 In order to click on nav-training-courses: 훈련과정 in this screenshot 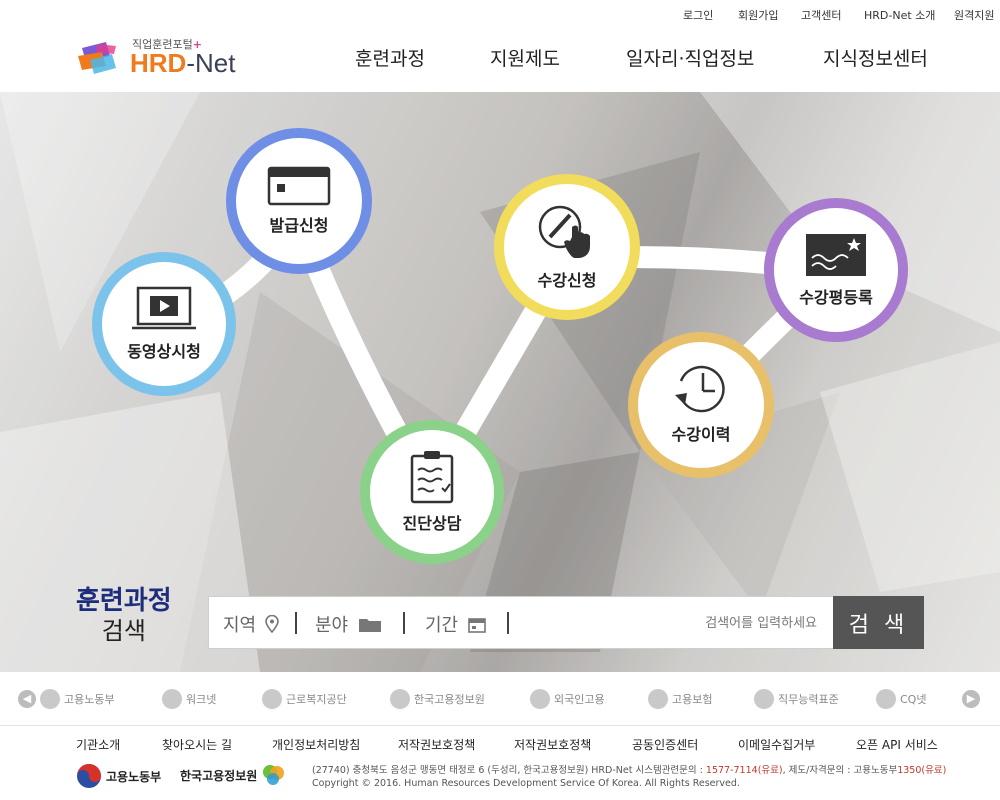, I will do `click(390, 57)`.